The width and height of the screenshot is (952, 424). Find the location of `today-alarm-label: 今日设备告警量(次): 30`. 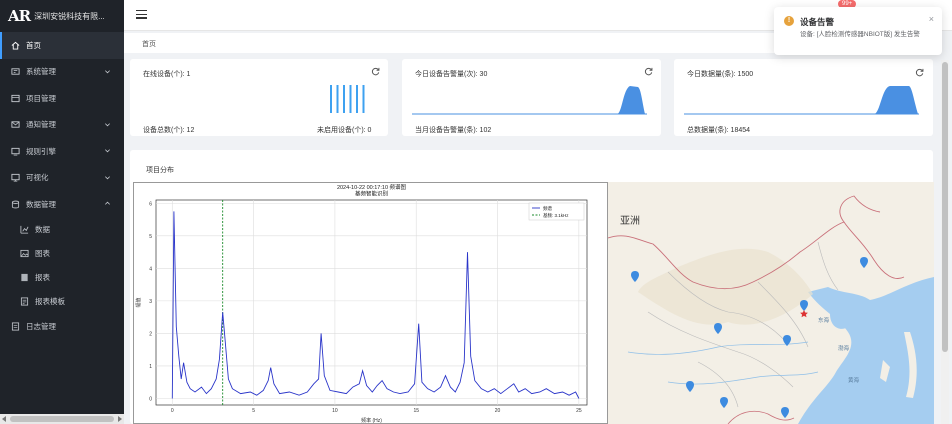

today-alarm-label: 今日设备告警量(次): 30 is located at coordinates (451, 74).